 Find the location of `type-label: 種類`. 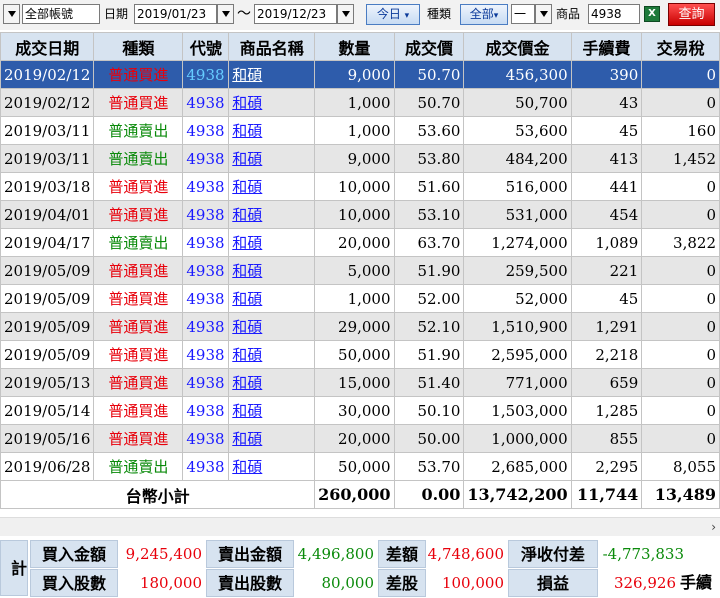

type-label: 種類 is located at coordinates (439, 14).